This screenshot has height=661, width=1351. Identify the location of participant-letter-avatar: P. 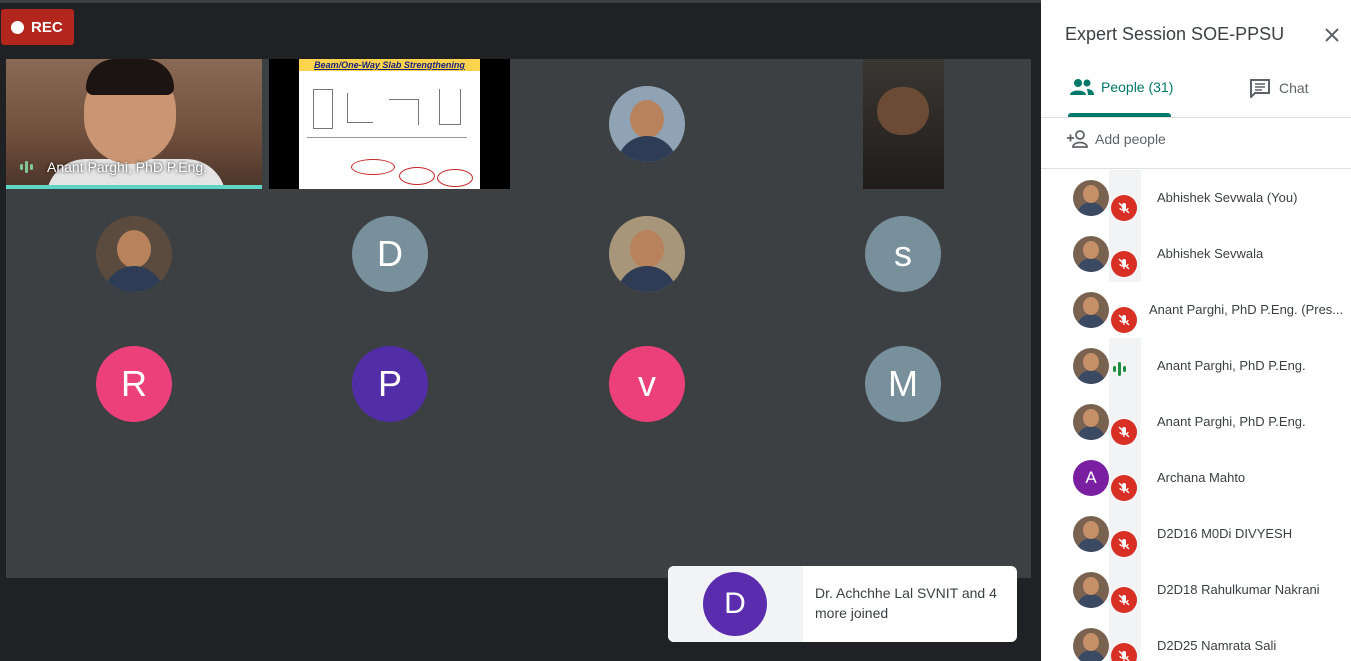
(390, 384).